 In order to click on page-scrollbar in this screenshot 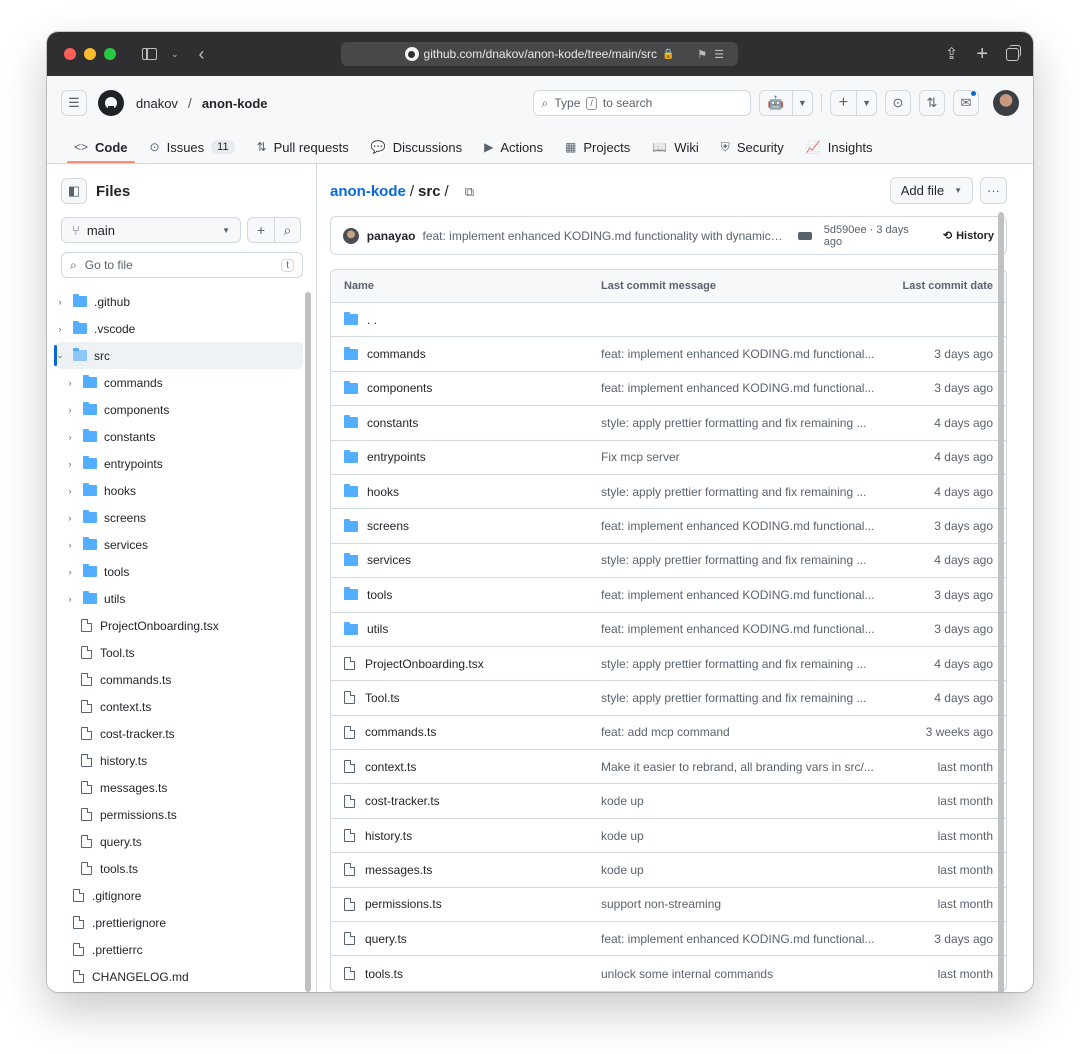, I will do `click(1001, 602)`.